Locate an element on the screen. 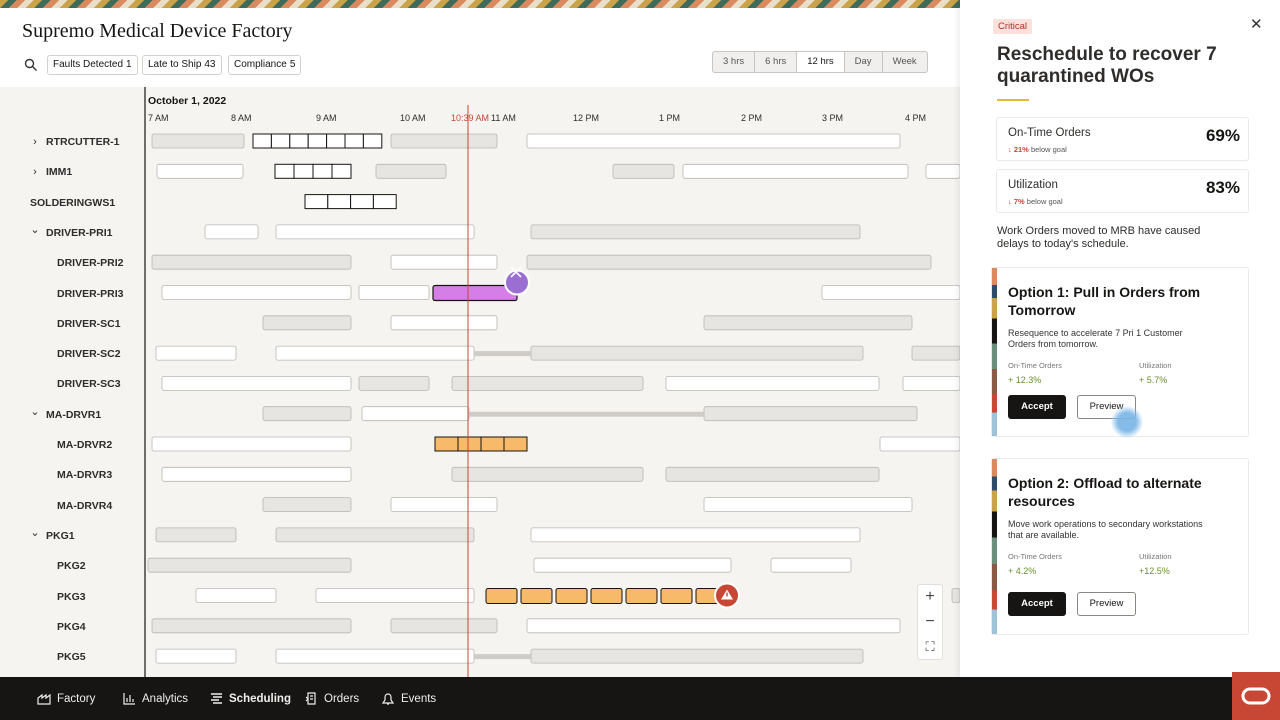 The width and height of the screenshot is (1280, 720). close-icon: ✕ is located at coordinates (1256, 24).